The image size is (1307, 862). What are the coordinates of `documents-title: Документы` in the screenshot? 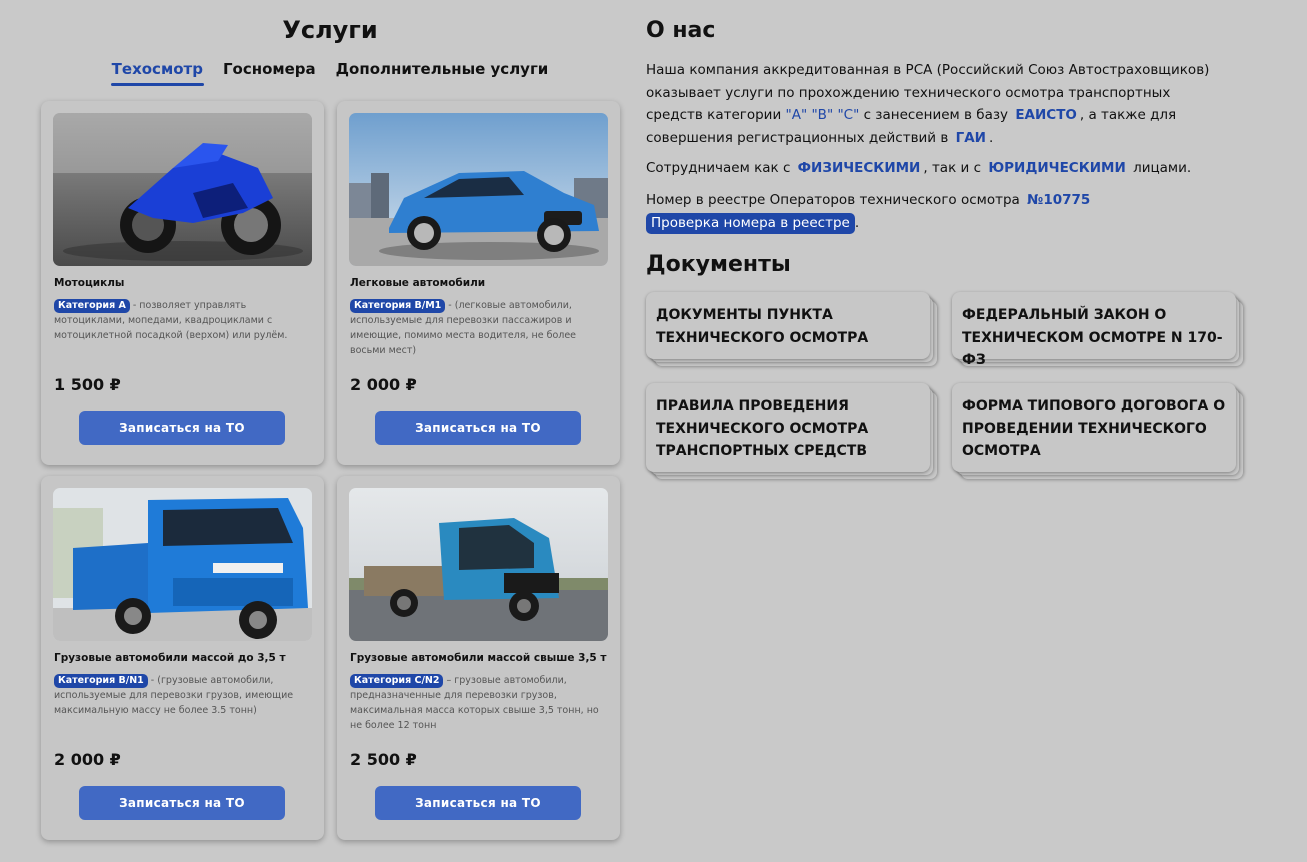 It's located at (718, 264).